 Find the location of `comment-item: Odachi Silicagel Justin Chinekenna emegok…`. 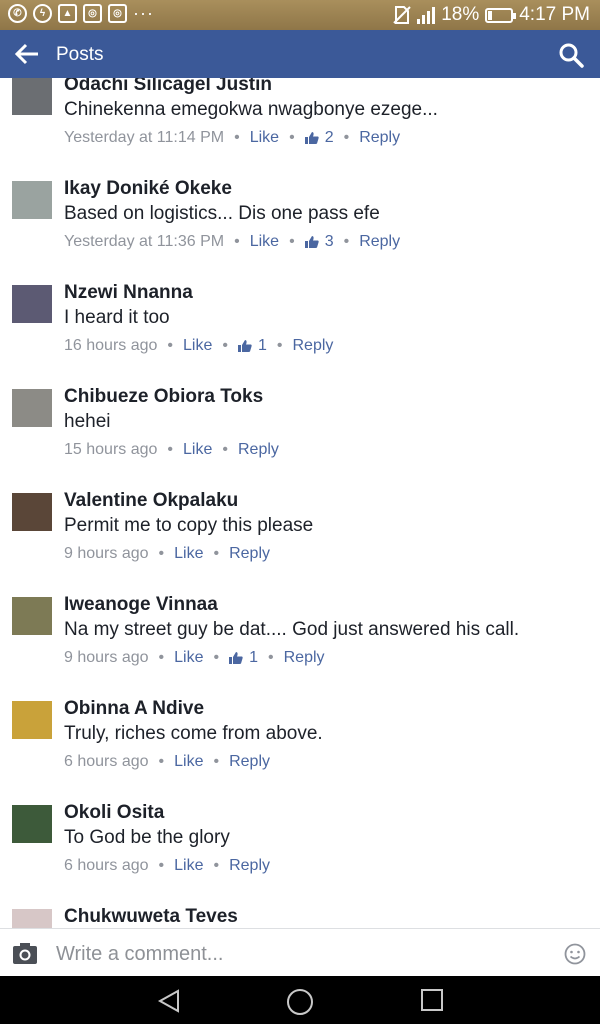

comment-item: Odachi Silicagel Justin Chinekenna emegok… is located at coordinates (300, 128).